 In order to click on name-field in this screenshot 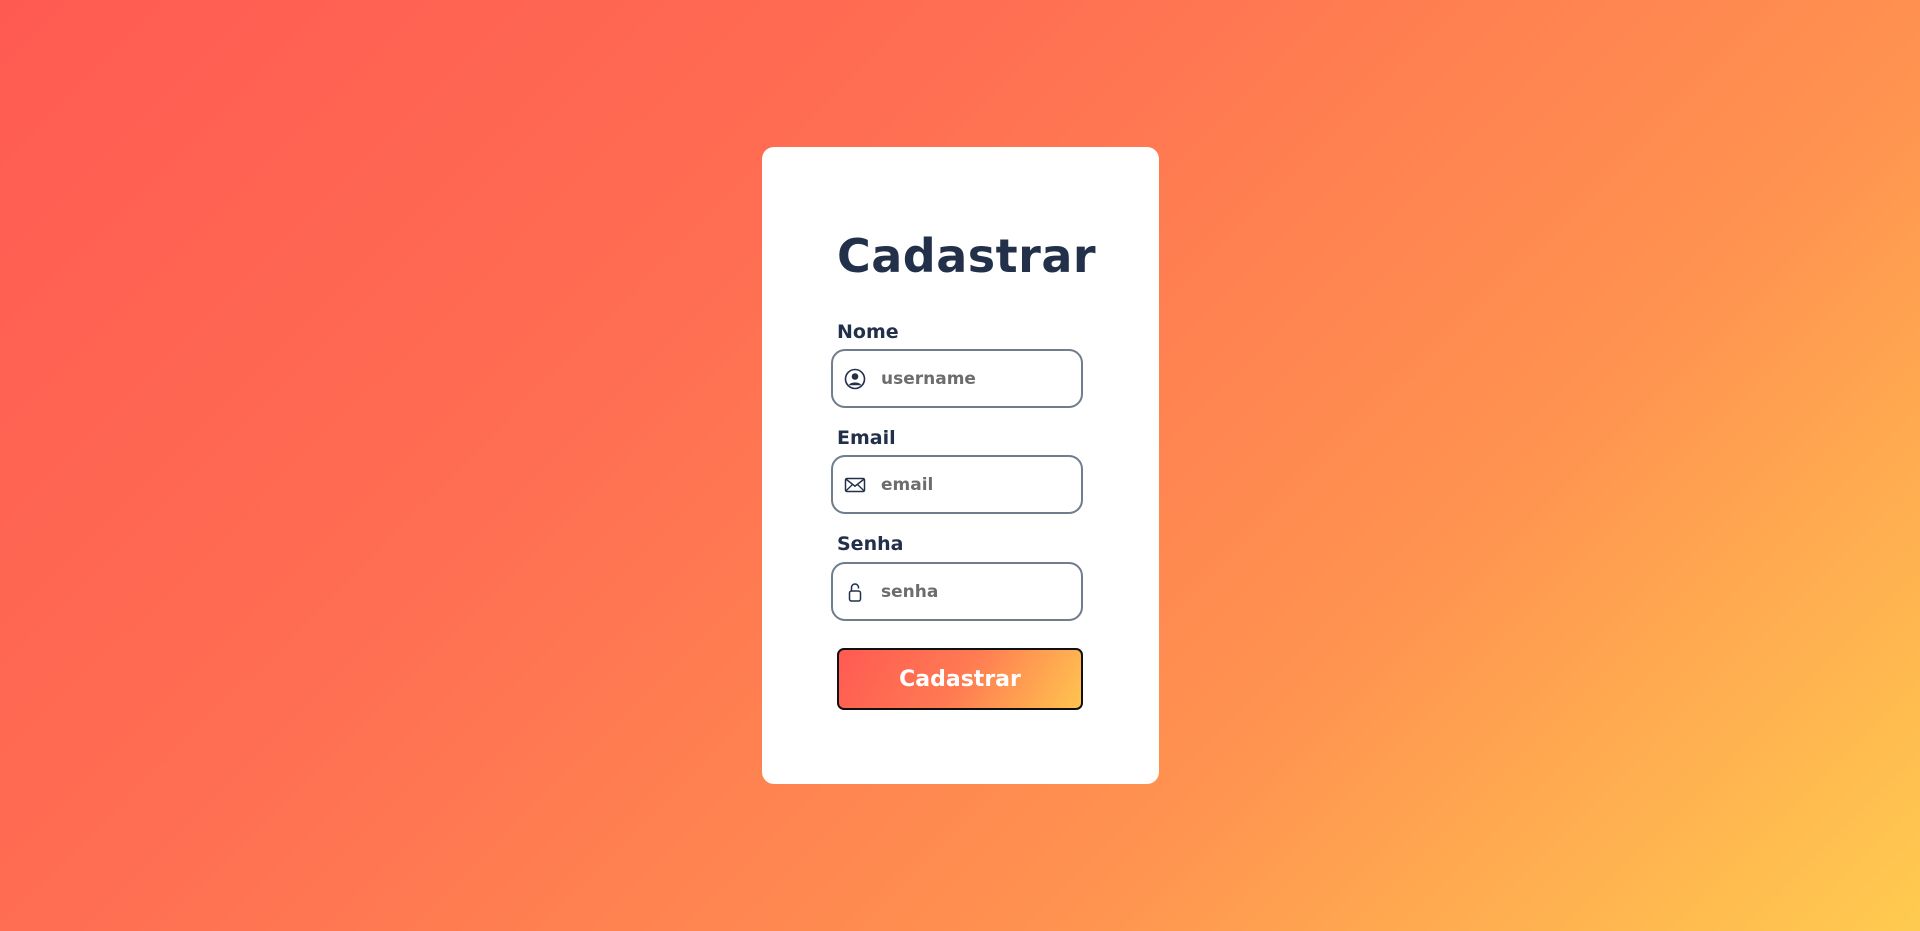, I will do `click(957, 378)`.